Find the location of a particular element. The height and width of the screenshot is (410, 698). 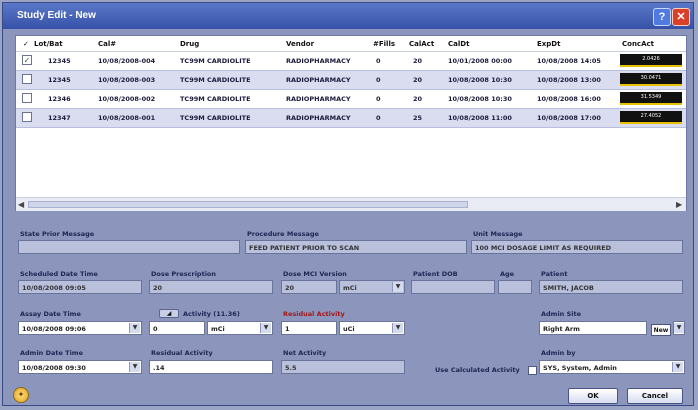

col-lot: Lot/Bat is located at coordinates (48, 44).